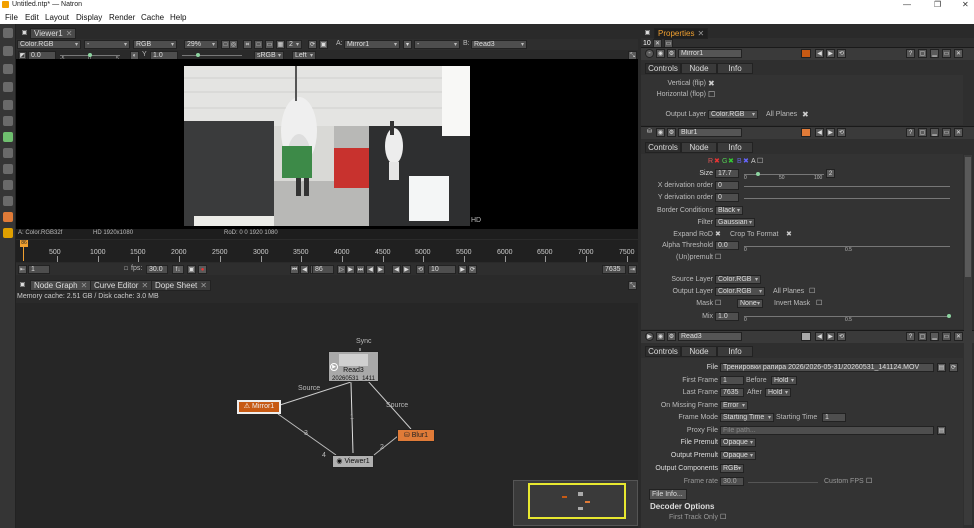  What do you see at coordinates (212, 55) in the screenshot?
I see `gamma-slider` at bounding box center [212, 55].